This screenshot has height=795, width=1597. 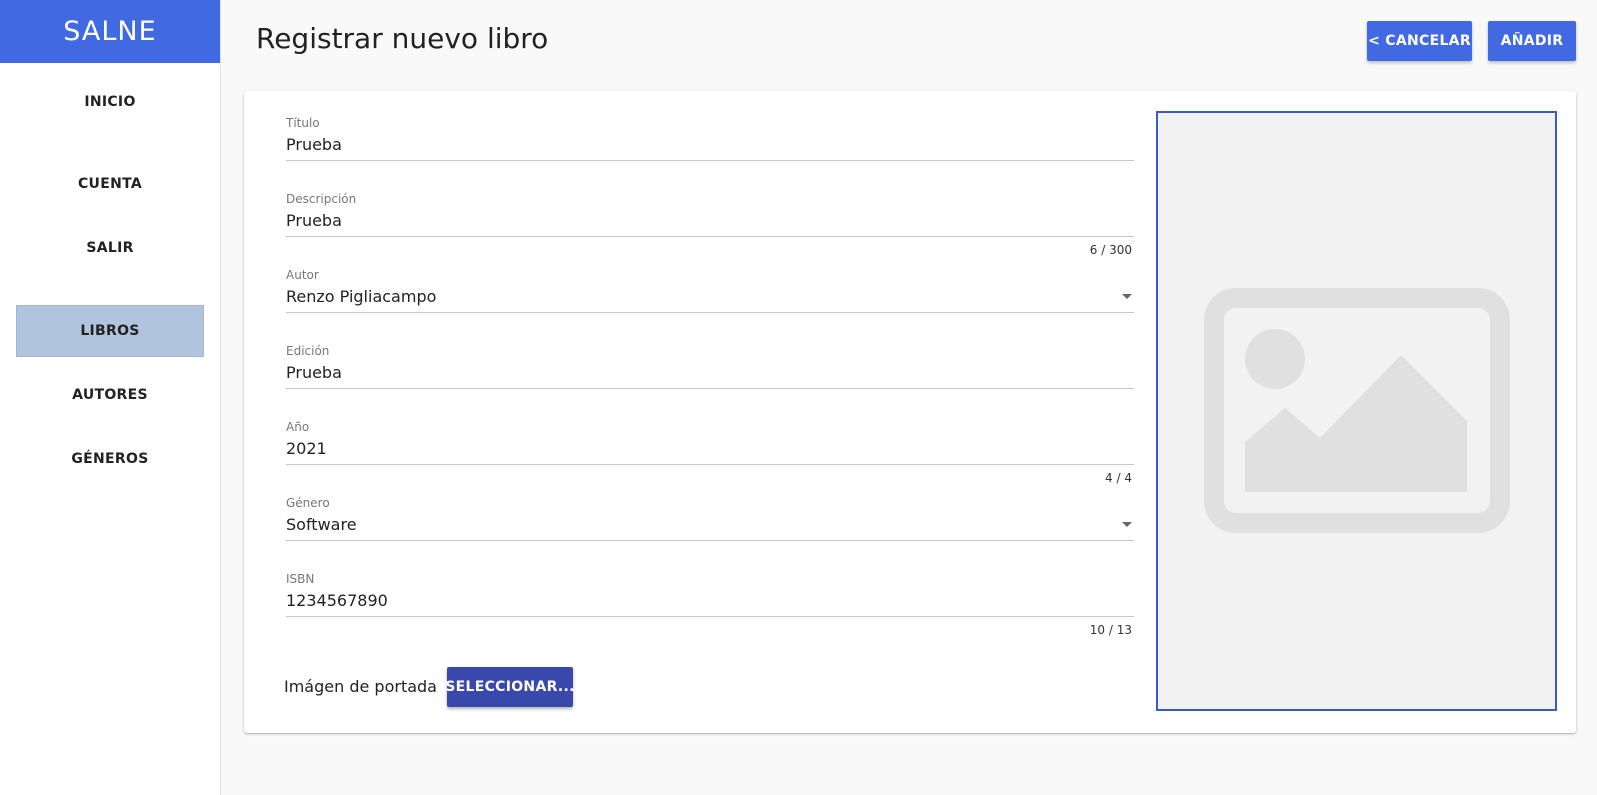 What do you see at coordinates (1118, 478) in the screenshot?
I see `year-counter: 4 / 4` at bounding box center [1118, 478].